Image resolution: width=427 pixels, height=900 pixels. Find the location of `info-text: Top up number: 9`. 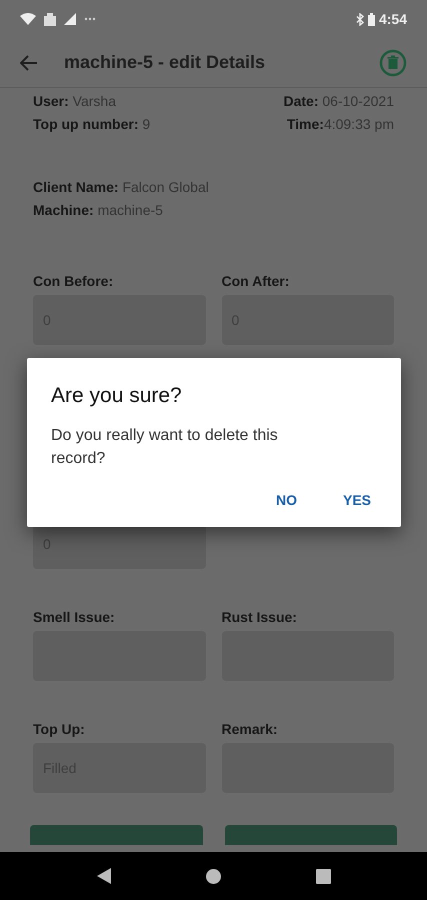

info-text: Top up number: 9 is located at coordinates (92, 124).